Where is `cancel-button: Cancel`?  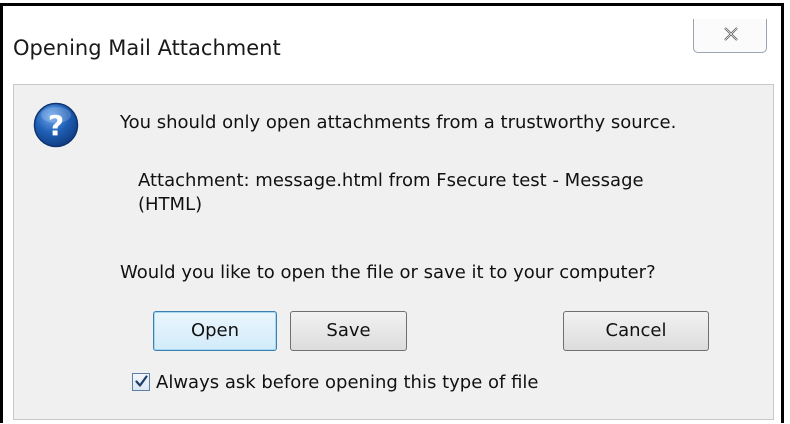
cancel-button: Cancel is located at coordinates (636, 331).